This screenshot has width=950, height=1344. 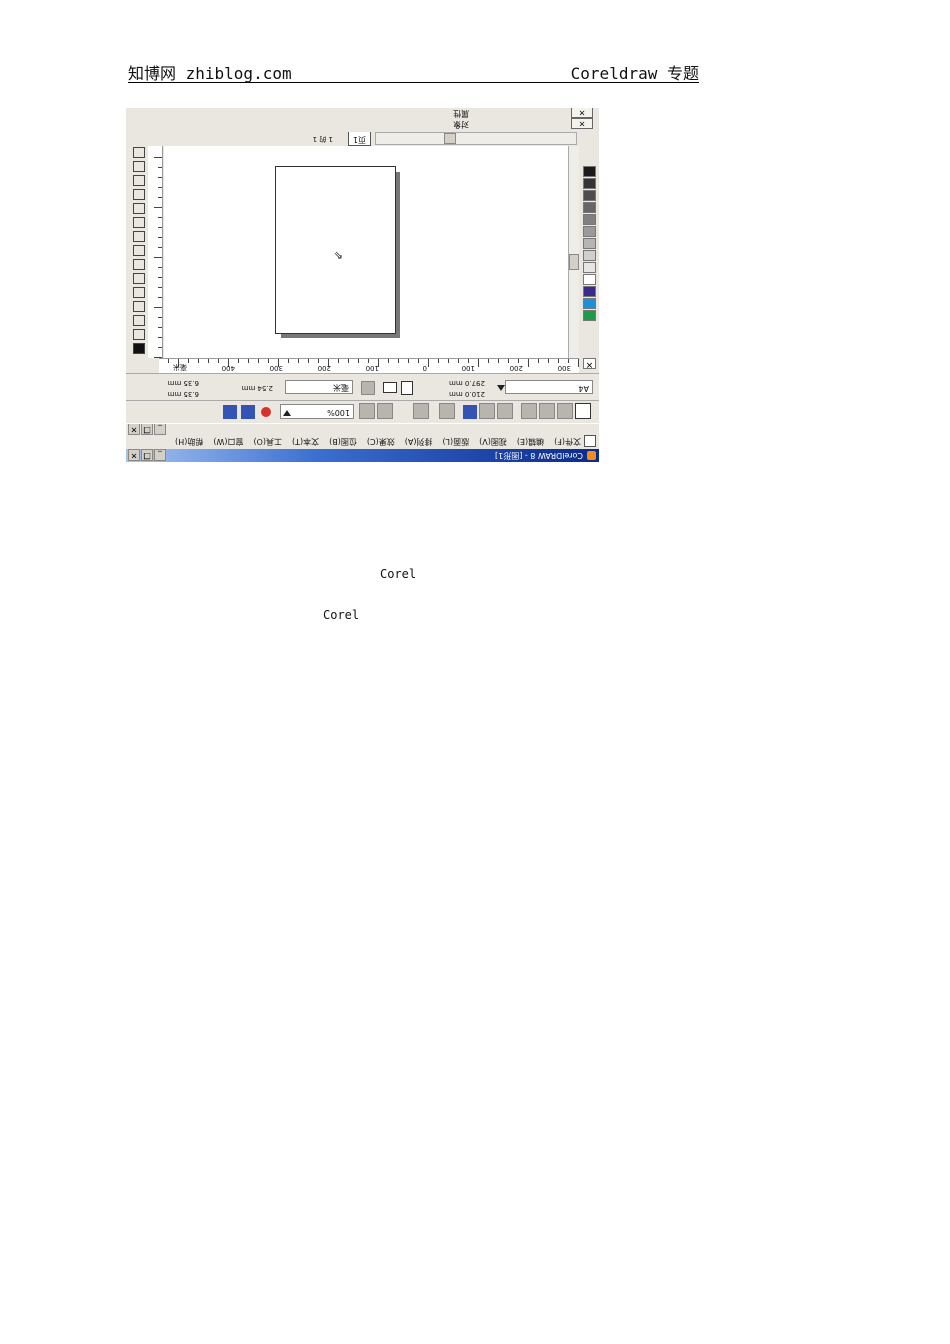 I want to click on docker-item-properties: 属性, so click(x=461, y=113).